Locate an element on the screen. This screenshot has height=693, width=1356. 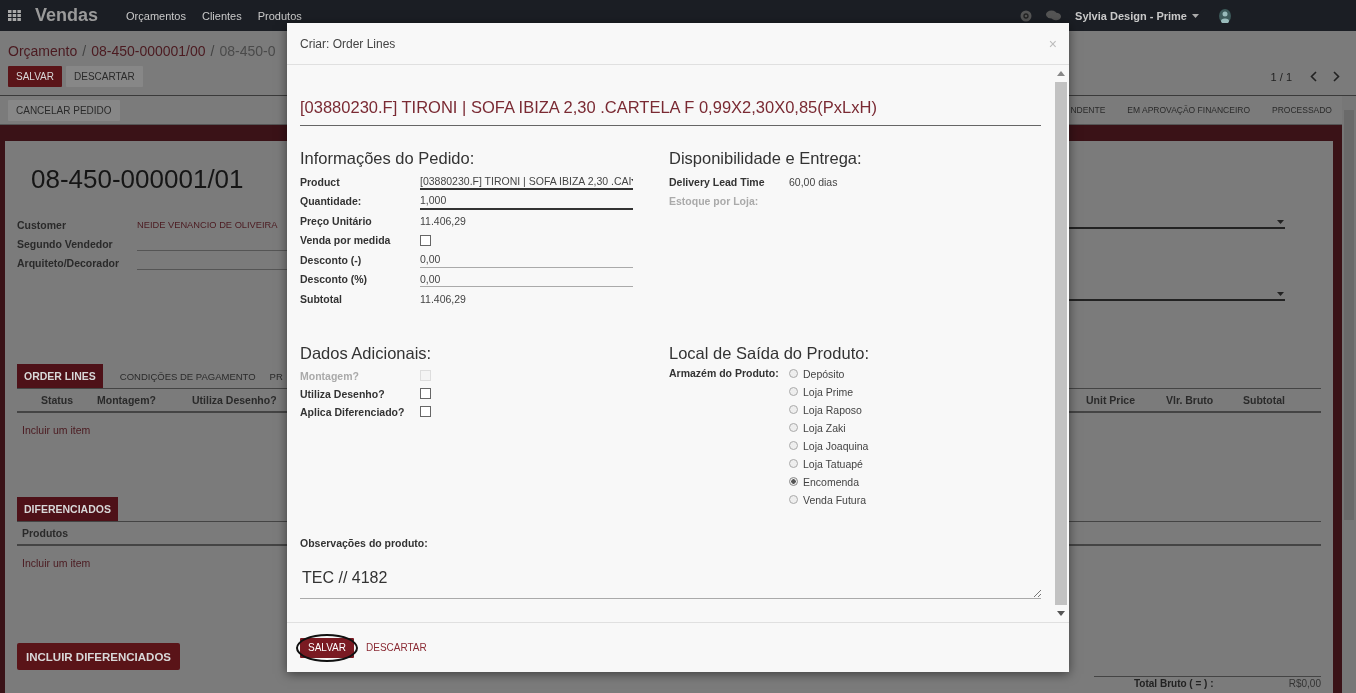
add-differentiated-button: INCLUIR DIFERENCIADOS is located at coordinates (99, 656).